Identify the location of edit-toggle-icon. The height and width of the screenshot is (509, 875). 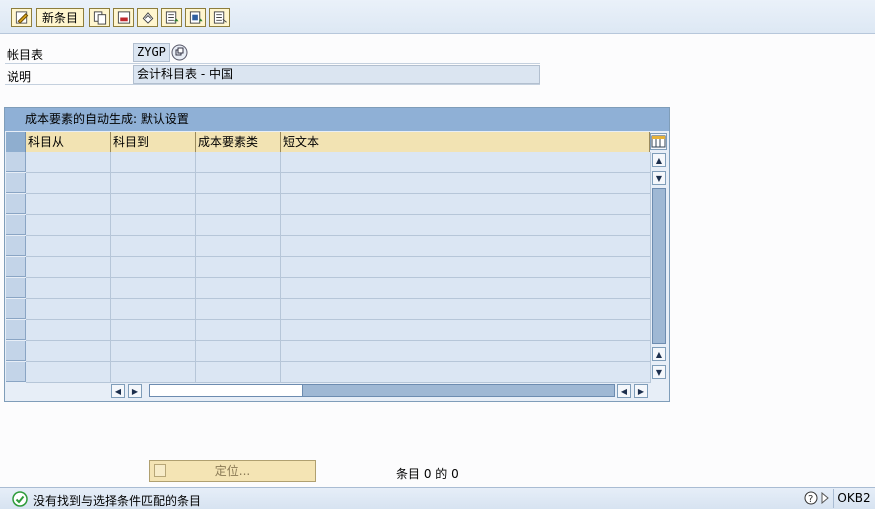
(21, 17).